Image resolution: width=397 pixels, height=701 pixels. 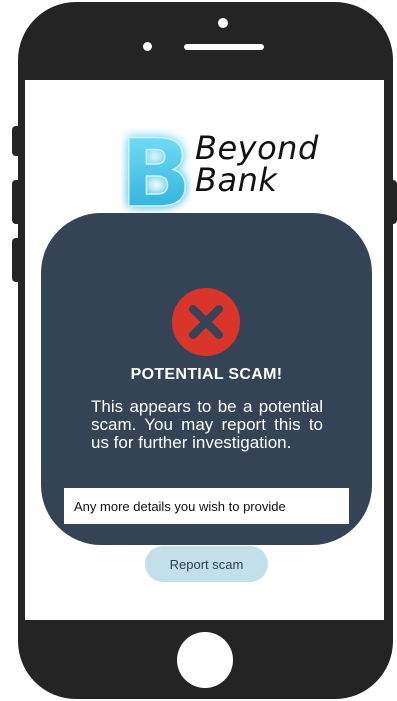 What do you see at coordinates (147, 46) in the screenshot?
I see `phone-camera` at bounding box center [147, 46].